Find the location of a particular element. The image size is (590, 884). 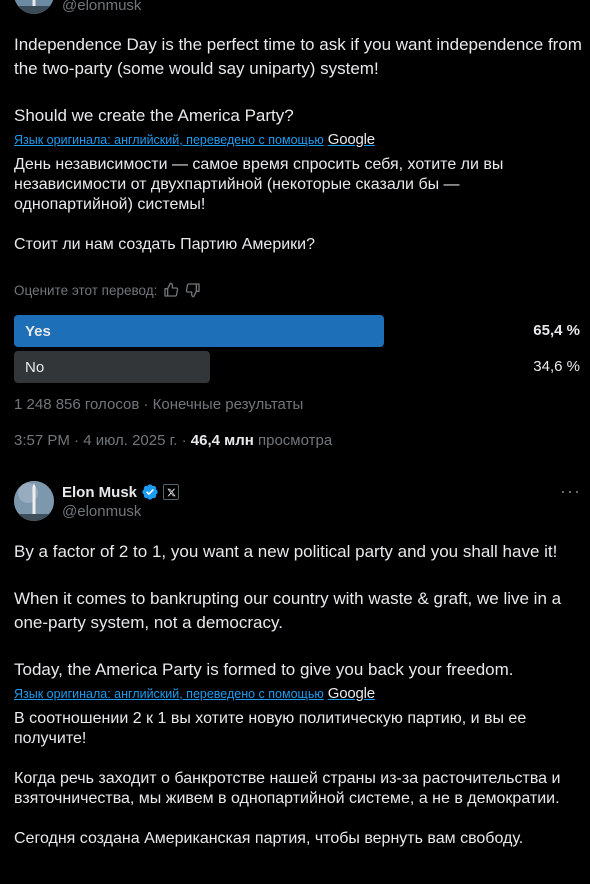

thumbs-up-icon is located at coordinates (171, 290).